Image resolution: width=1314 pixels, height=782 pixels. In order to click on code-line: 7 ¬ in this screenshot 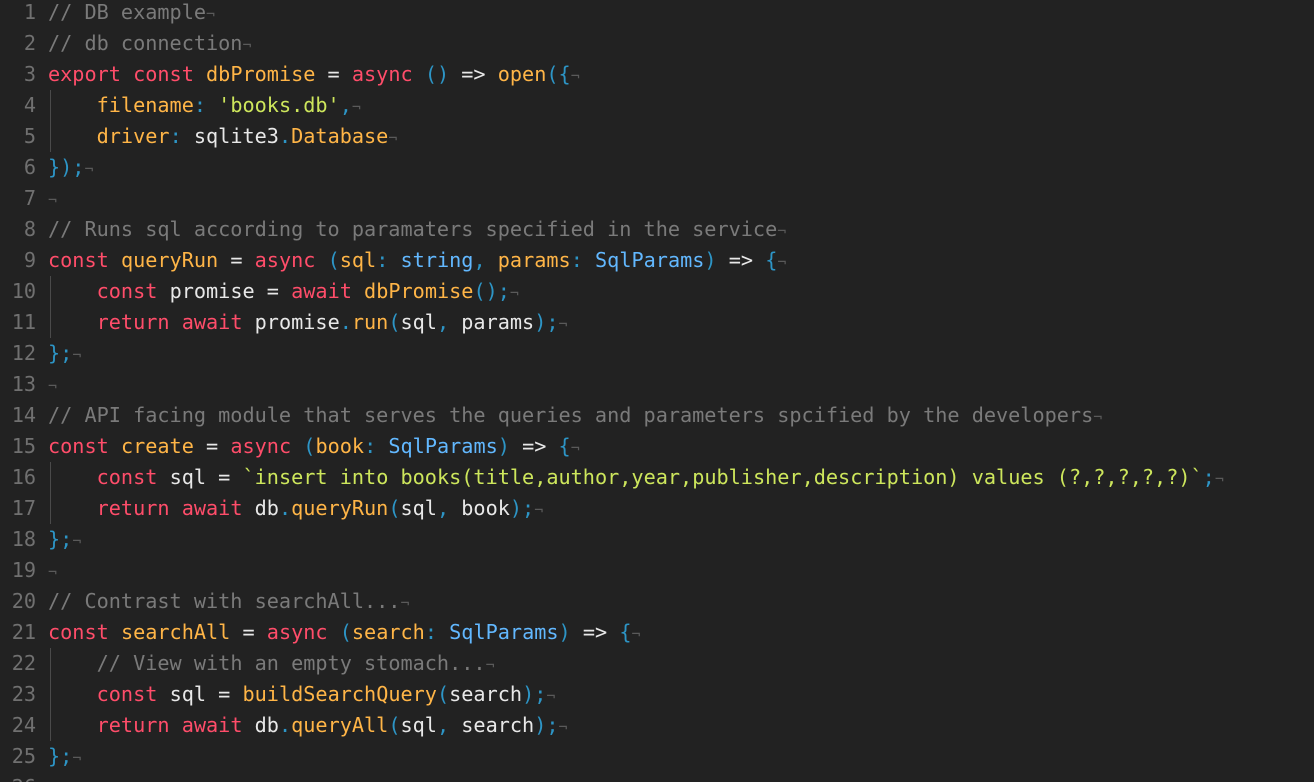, I will do `click(657, 198)`.